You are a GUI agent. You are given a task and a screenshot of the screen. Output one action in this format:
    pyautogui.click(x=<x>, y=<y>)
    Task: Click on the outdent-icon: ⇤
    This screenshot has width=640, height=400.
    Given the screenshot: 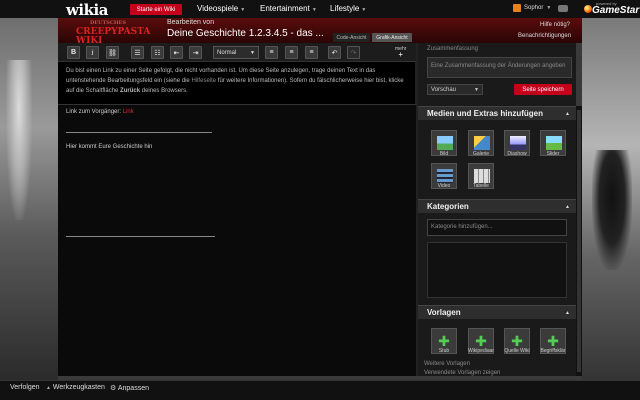 What is the action you would take?
    pyautogui.click(x=176, y=53)
    